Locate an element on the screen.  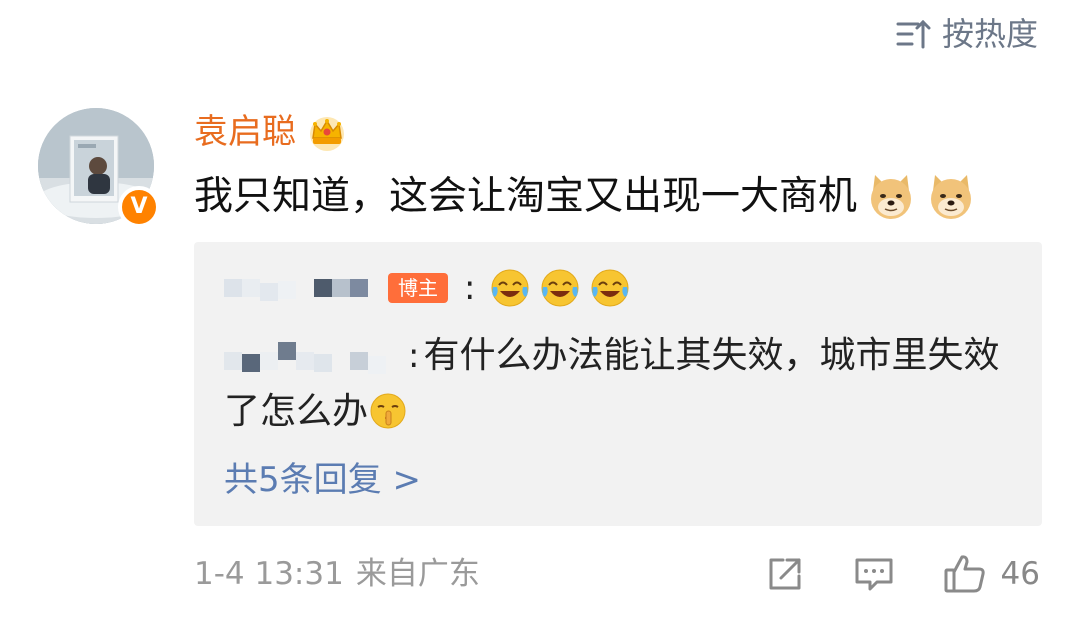
more-replies-link: 共5条回复 > is located at coordinates (322, 480).